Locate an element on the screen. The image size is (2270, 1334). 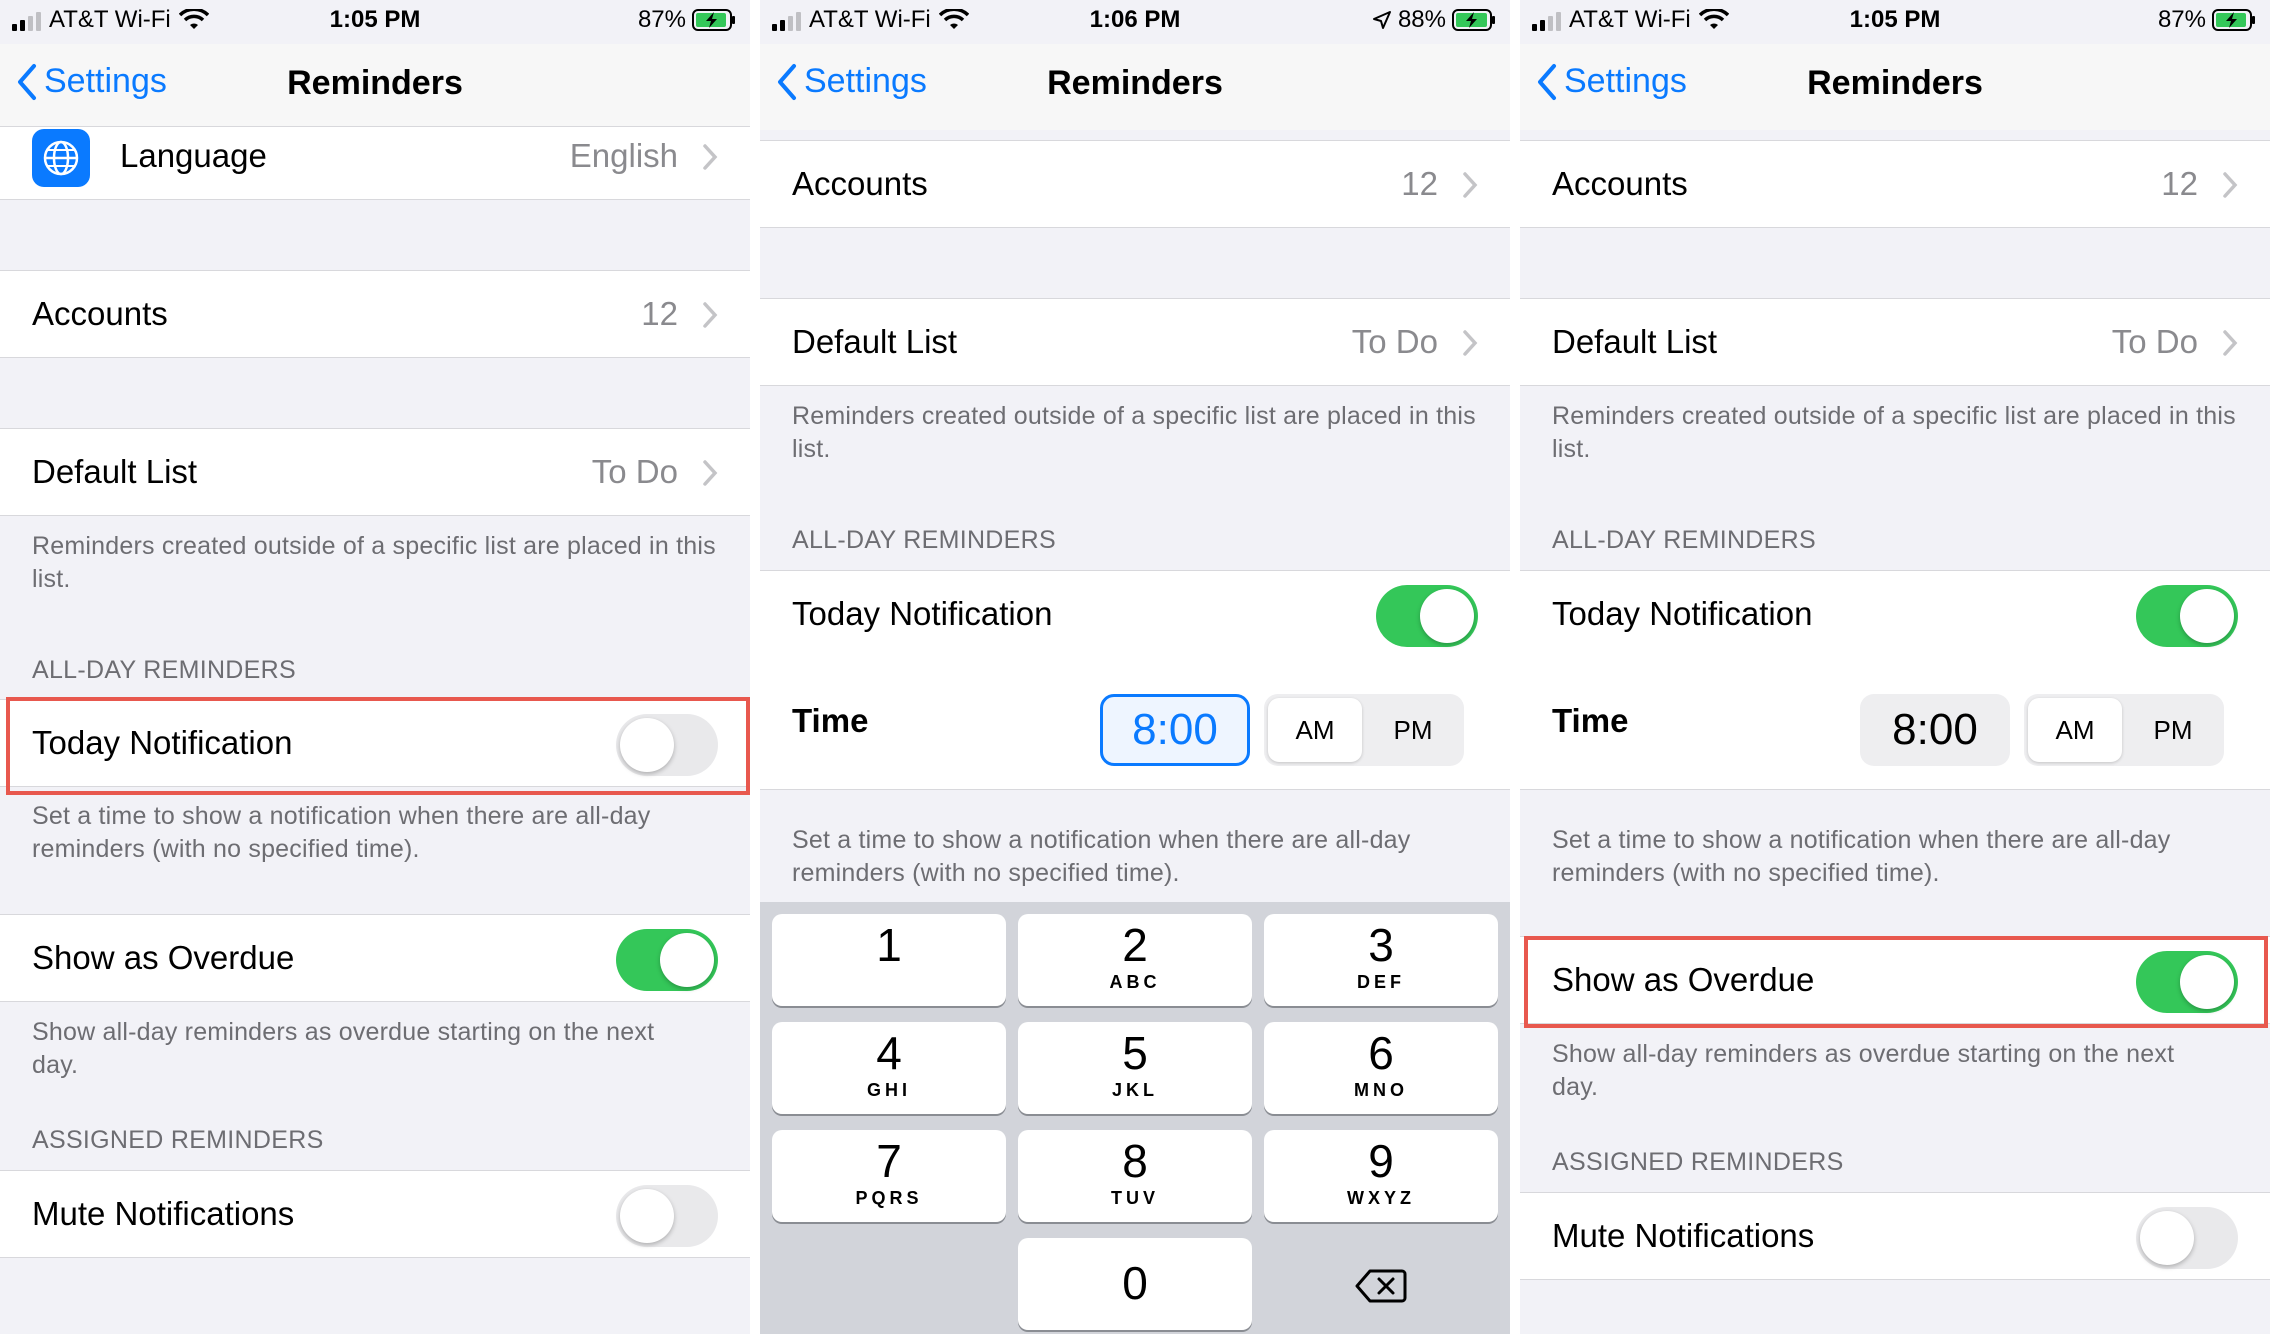
key-9: 9 WXYZ is located at coordinates (1381, 1176).